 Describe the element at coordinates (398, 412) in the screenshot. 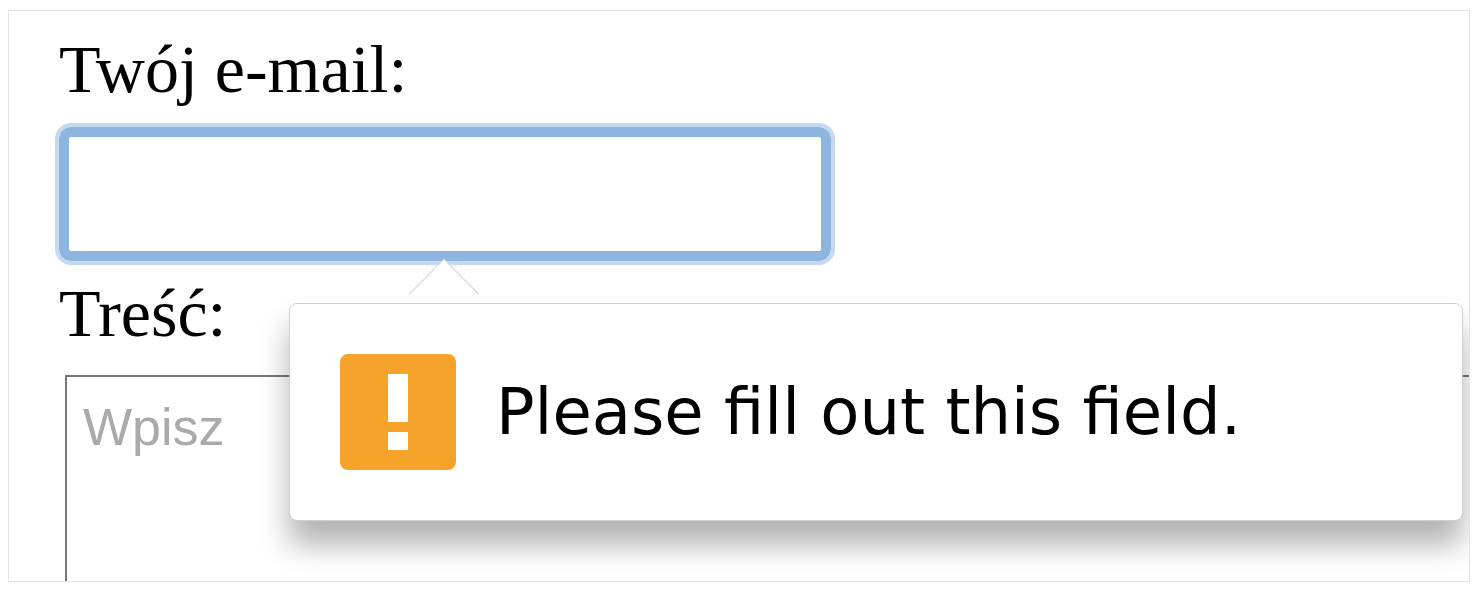

I see `warning-icon` at that location.